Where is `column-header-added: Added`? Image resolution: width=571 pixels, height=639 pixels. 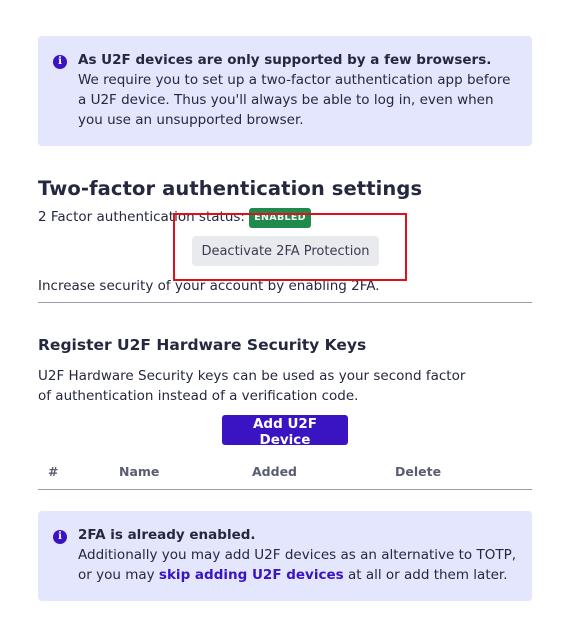 column-header-added: Added is located at coordinates (274, 471).